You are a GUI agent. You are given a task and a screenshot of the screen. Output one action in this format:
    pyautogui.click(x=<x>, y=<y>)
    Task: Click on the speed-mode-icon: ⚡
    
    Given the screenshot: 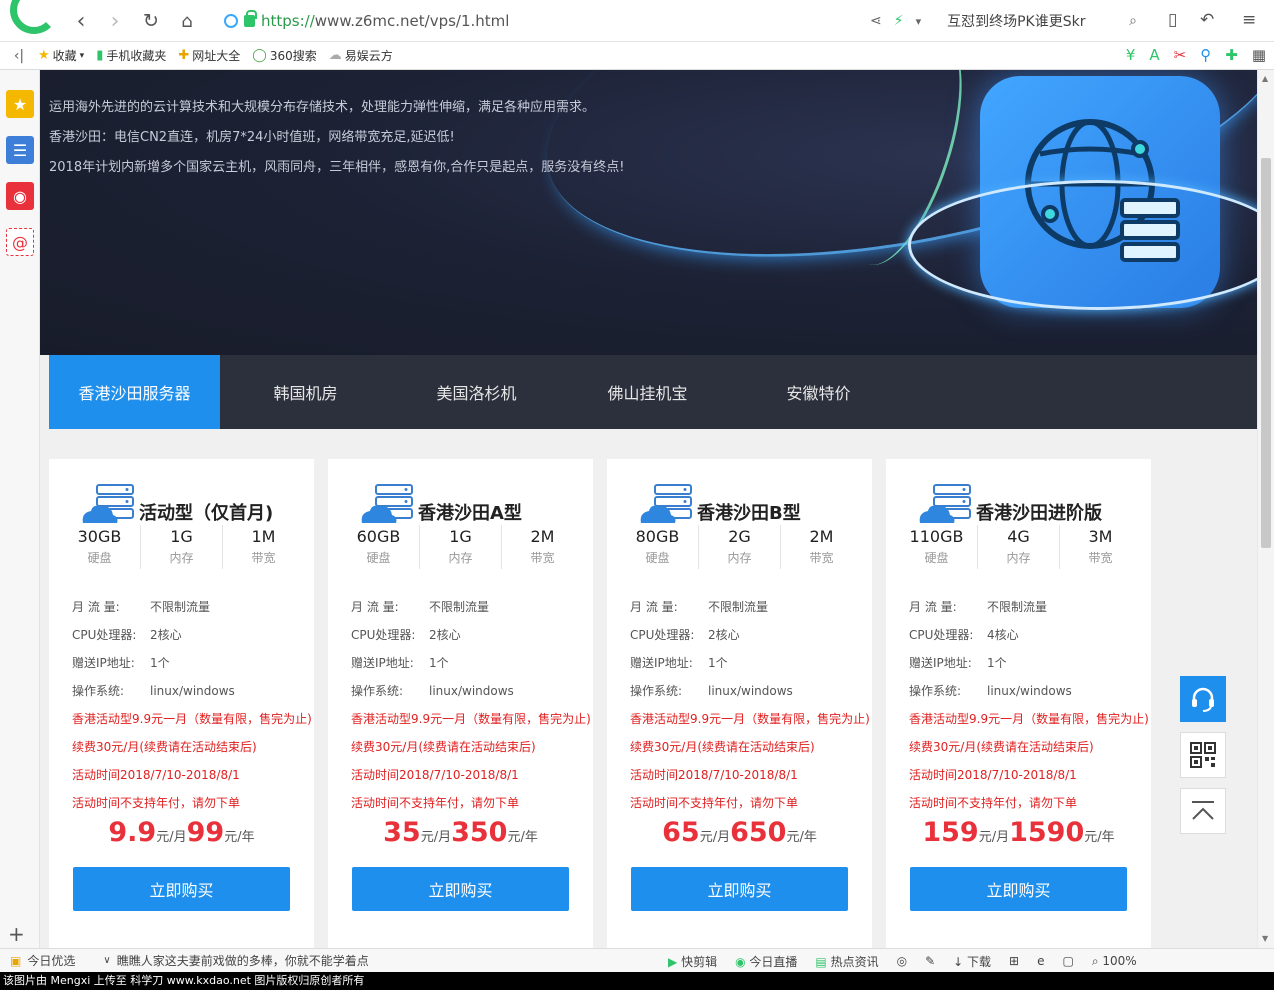 What is the action you would take?
    pyautogui.click(x=899, y=21)
    